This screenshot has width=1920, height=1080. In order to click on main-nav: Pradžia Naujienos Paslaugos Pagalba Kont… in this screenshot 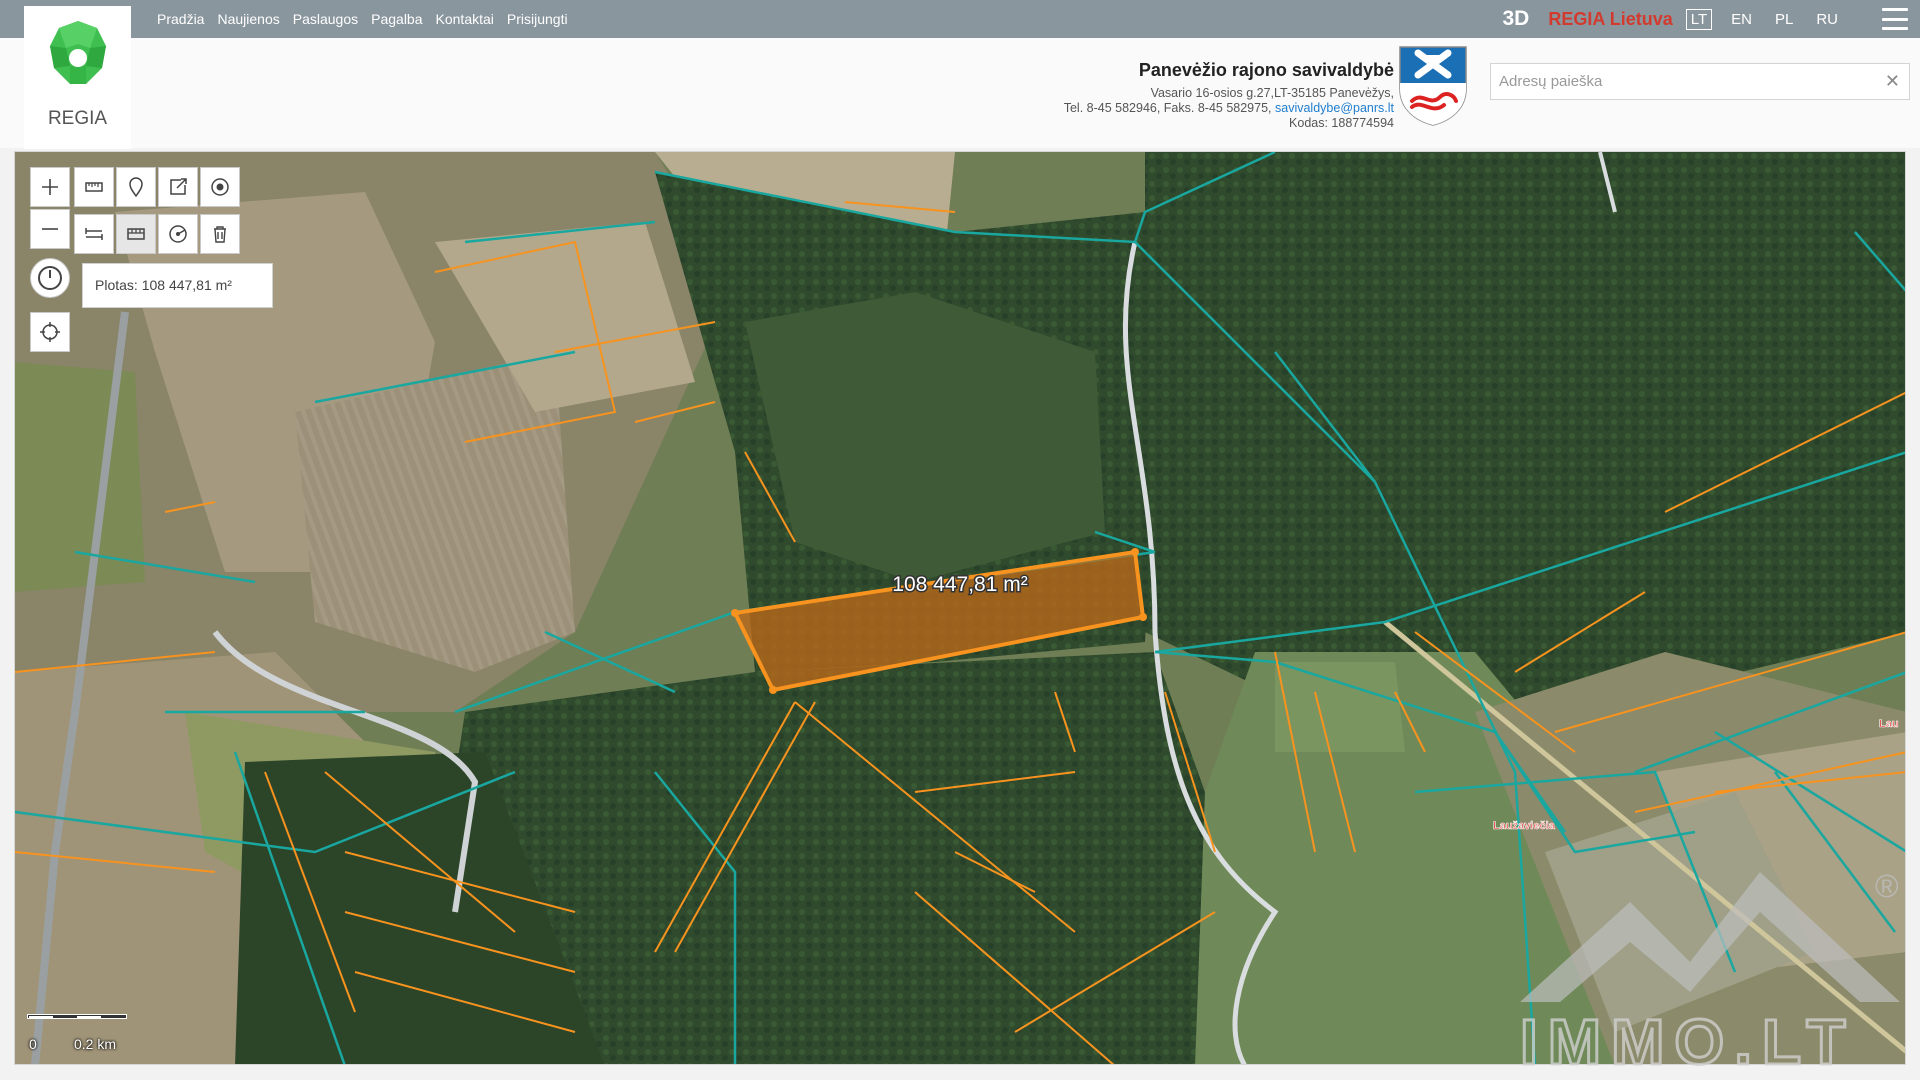, I will do `click(362, 19)`.